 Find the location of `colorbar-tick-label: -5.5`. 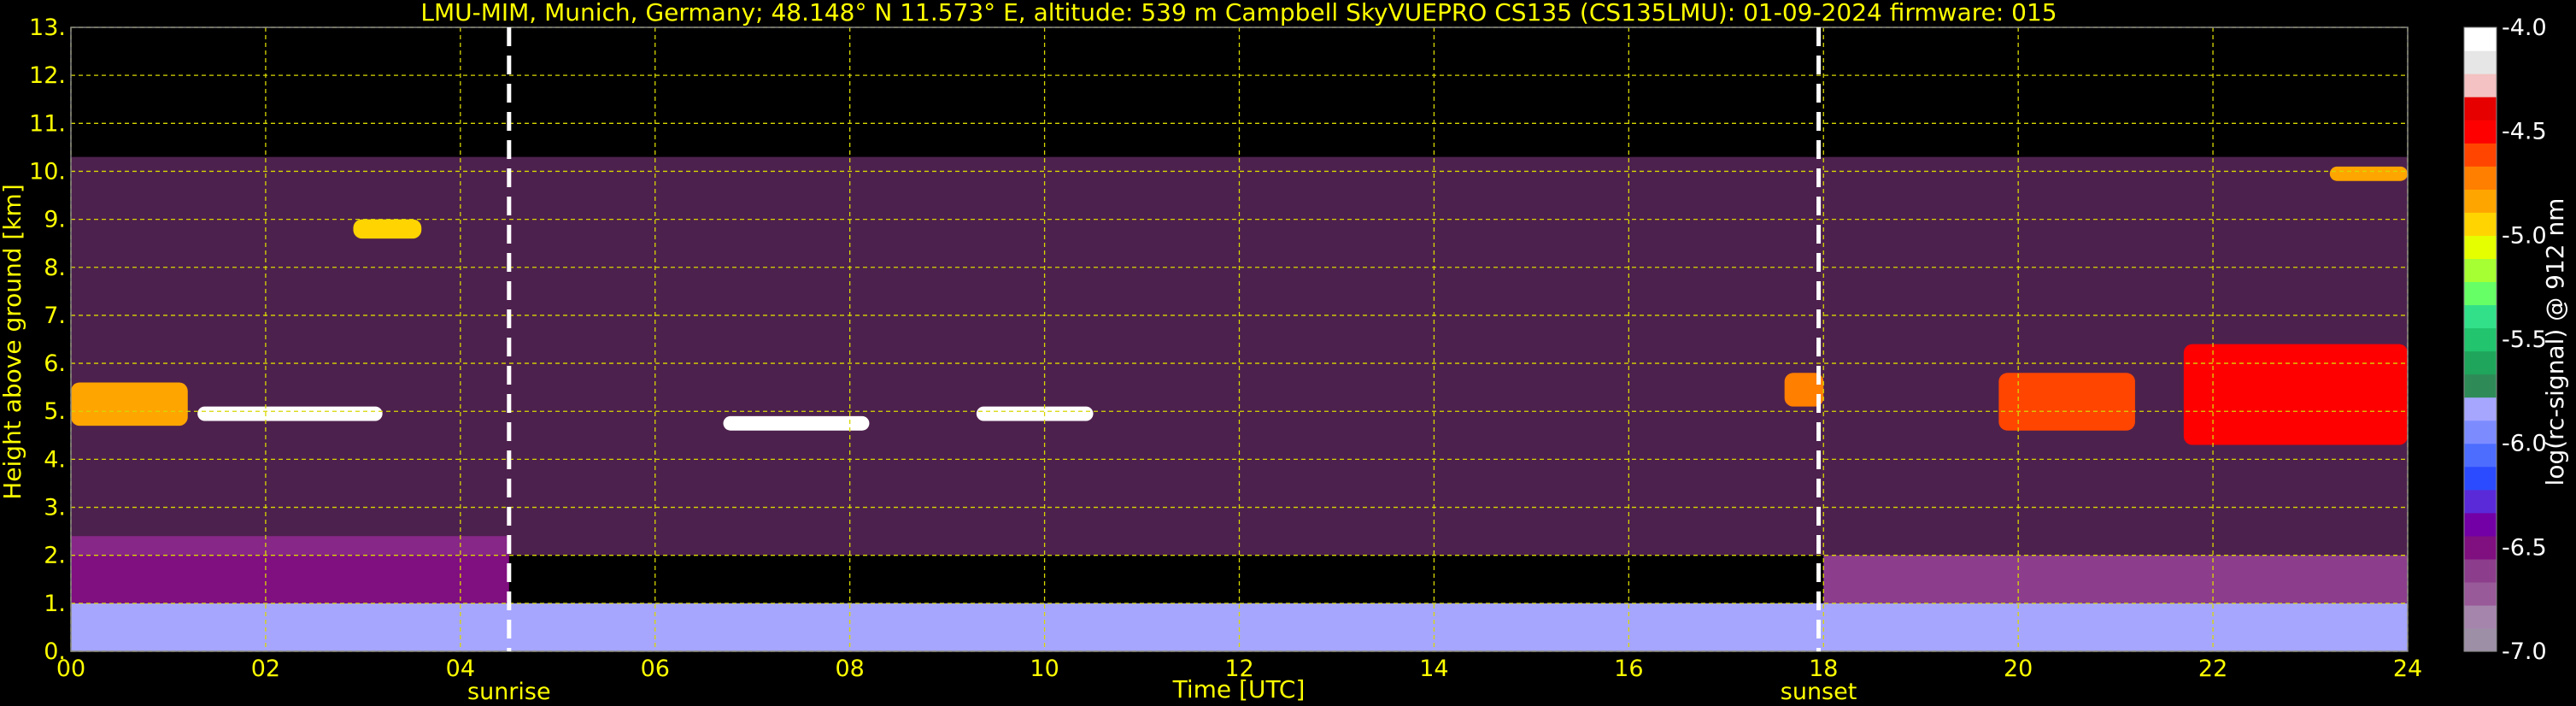

colorbar-tick-label: -5.5 is located at coordinates (2524, 340).